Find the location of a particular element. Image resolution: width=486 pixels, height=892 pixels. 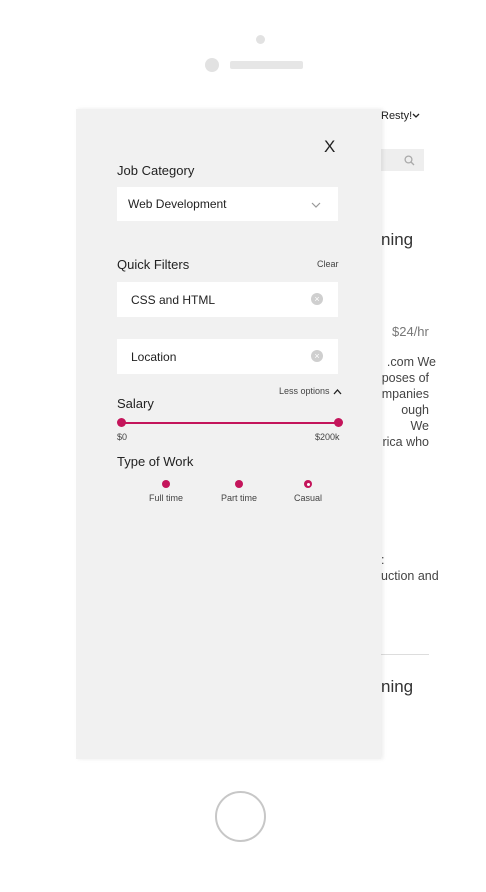

home-button is located at coordinates (240, 816).